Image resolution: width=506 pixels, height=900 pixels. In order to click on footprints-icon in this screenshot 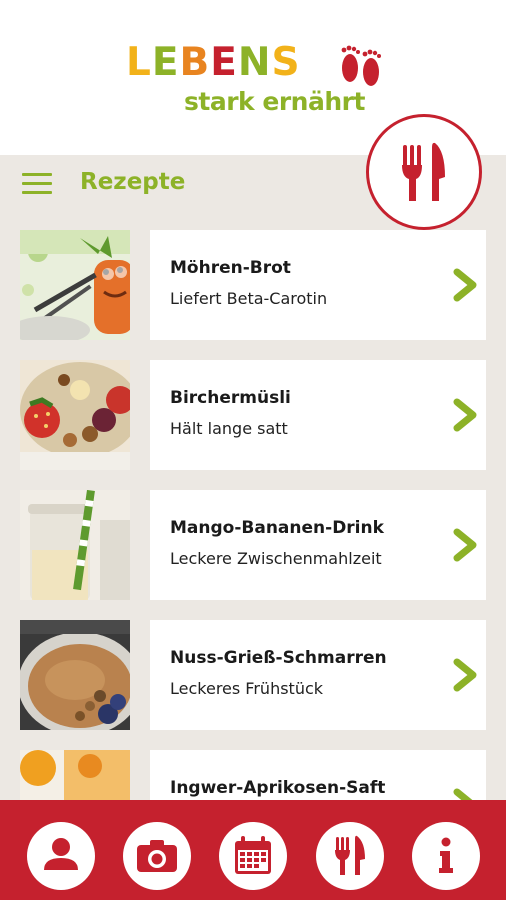, I will do `click(361, 65)`.